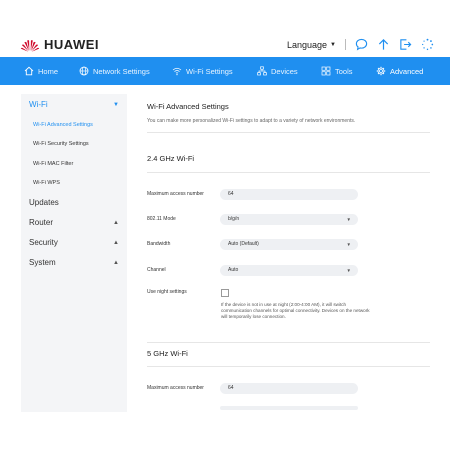  I want to click on nav-network-settings-label: Network Settings, so click(121, 71).